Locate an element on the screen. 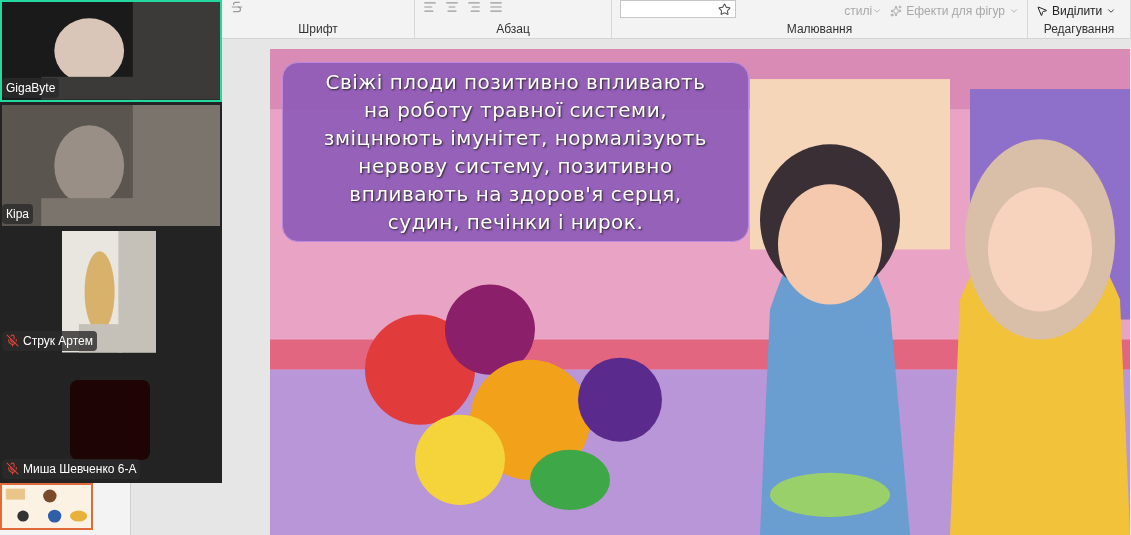  pointer-icon is located at coordinates (1042, 11).